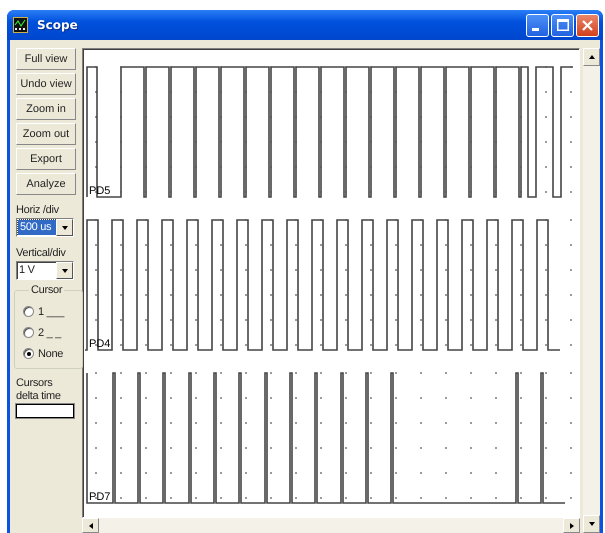 The width and height of the screenshot is (605, 533). What do you see at coordinates (46, 184) in the screenshot?
I see `toolbar-button: Analyze` at bounding box center [46, 184].